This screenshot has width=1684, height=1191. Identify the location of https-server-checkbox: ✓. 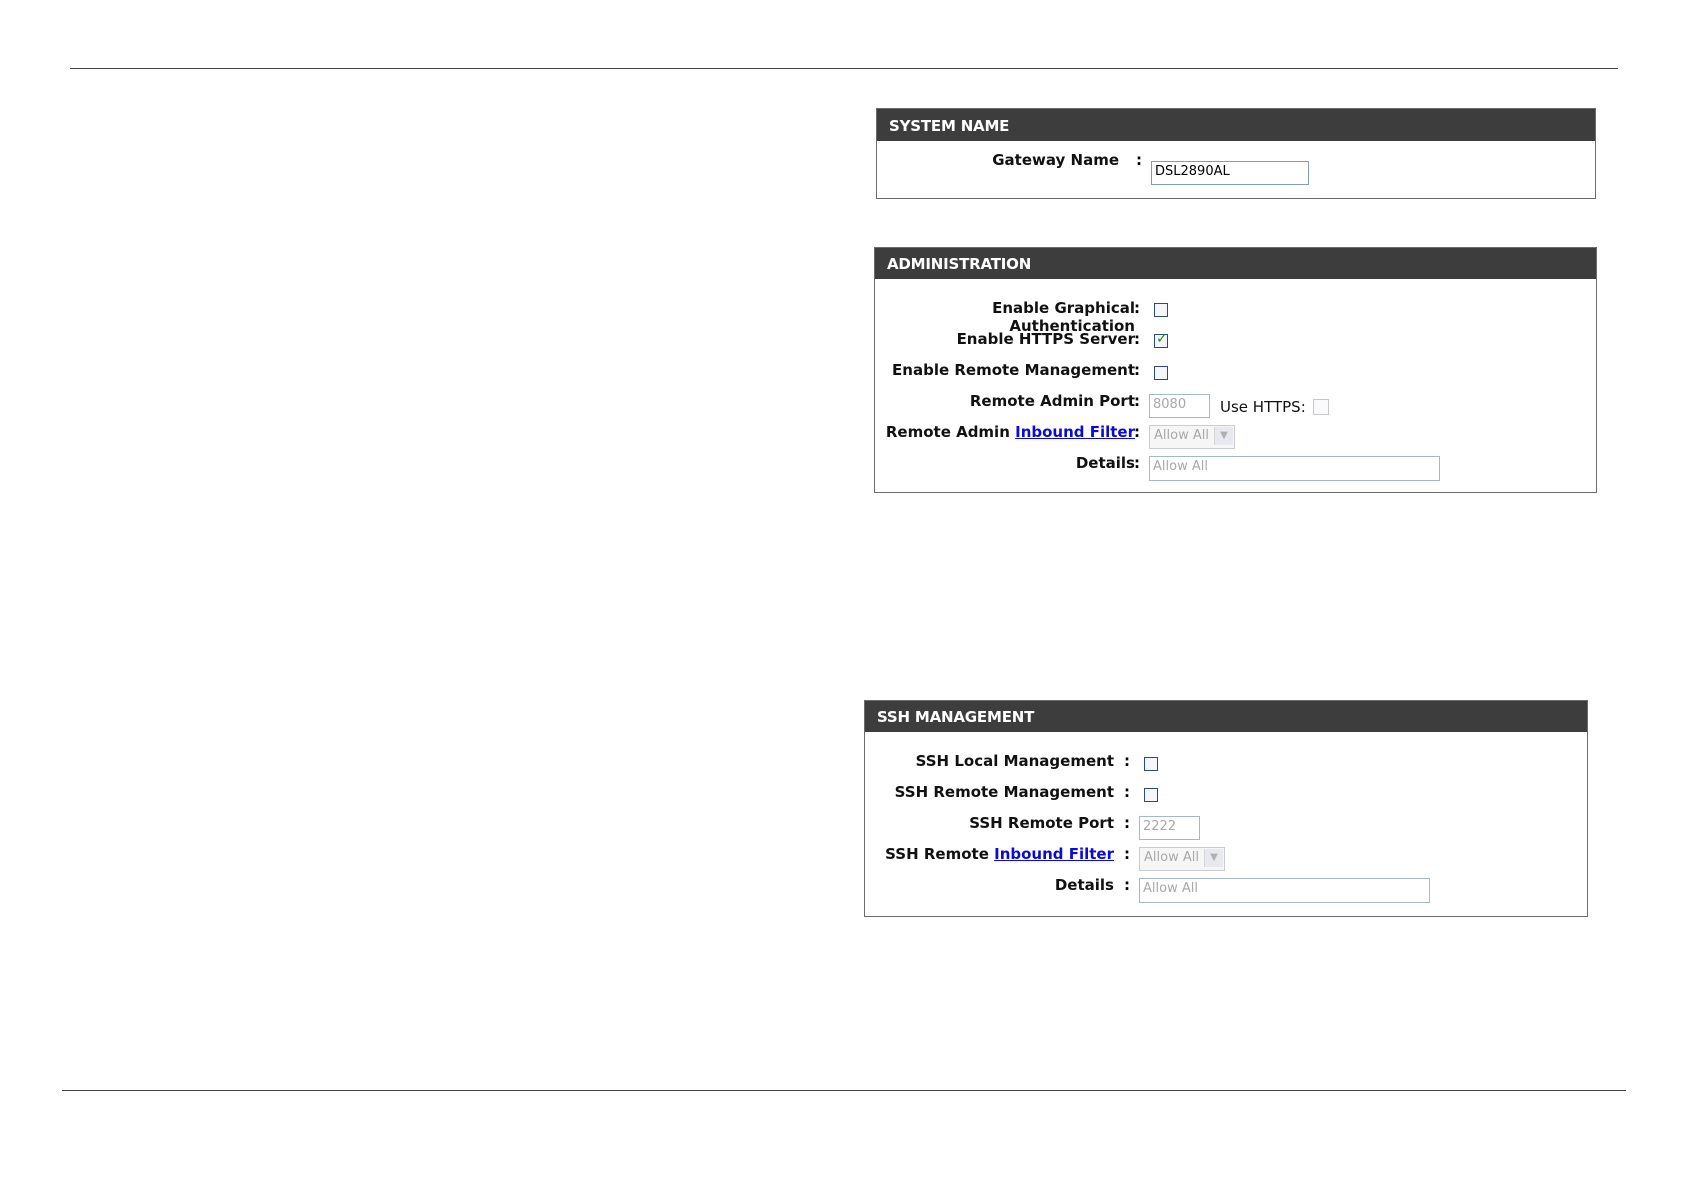
(1161, 339).